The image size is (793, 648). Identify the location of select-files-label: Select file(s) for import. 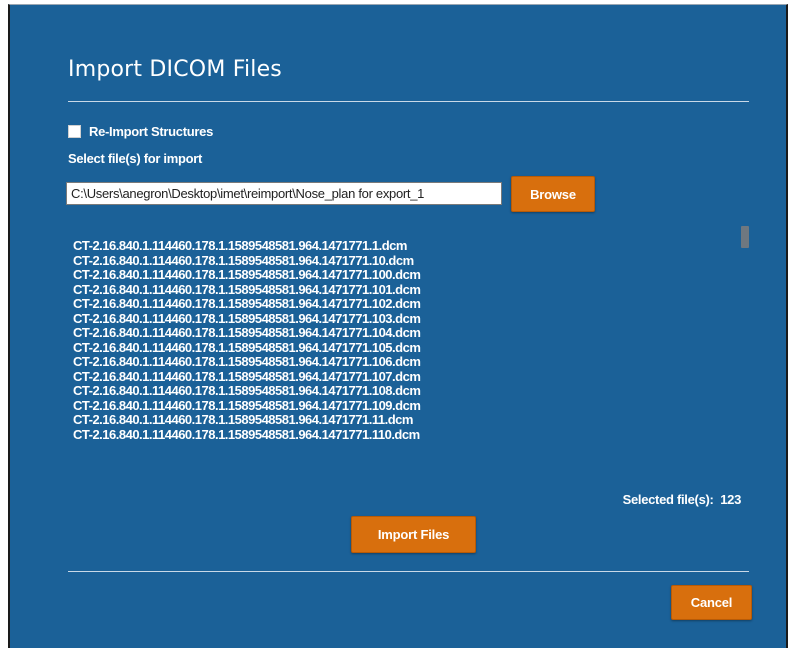
(135, 158).